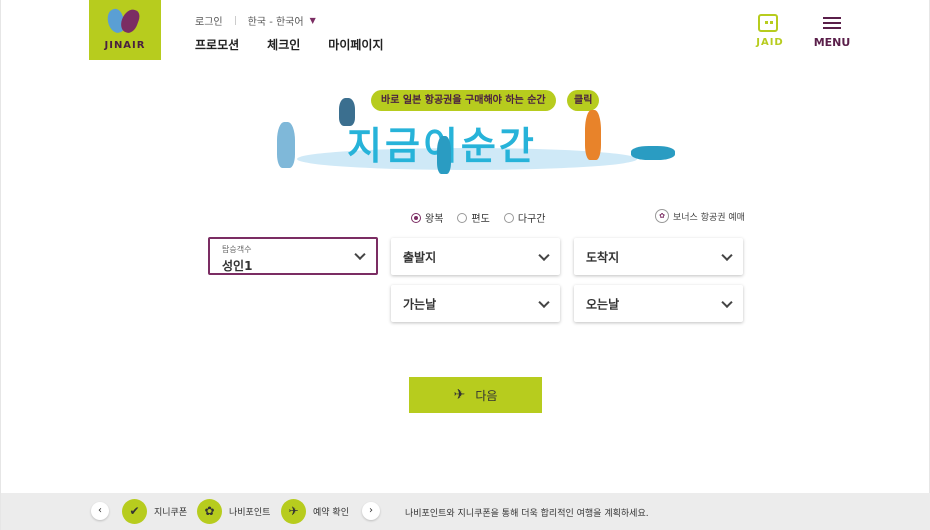 The width and height of the screenshot is (930, 530). I want to click on origin-label: 출발지, so click(420, 257).